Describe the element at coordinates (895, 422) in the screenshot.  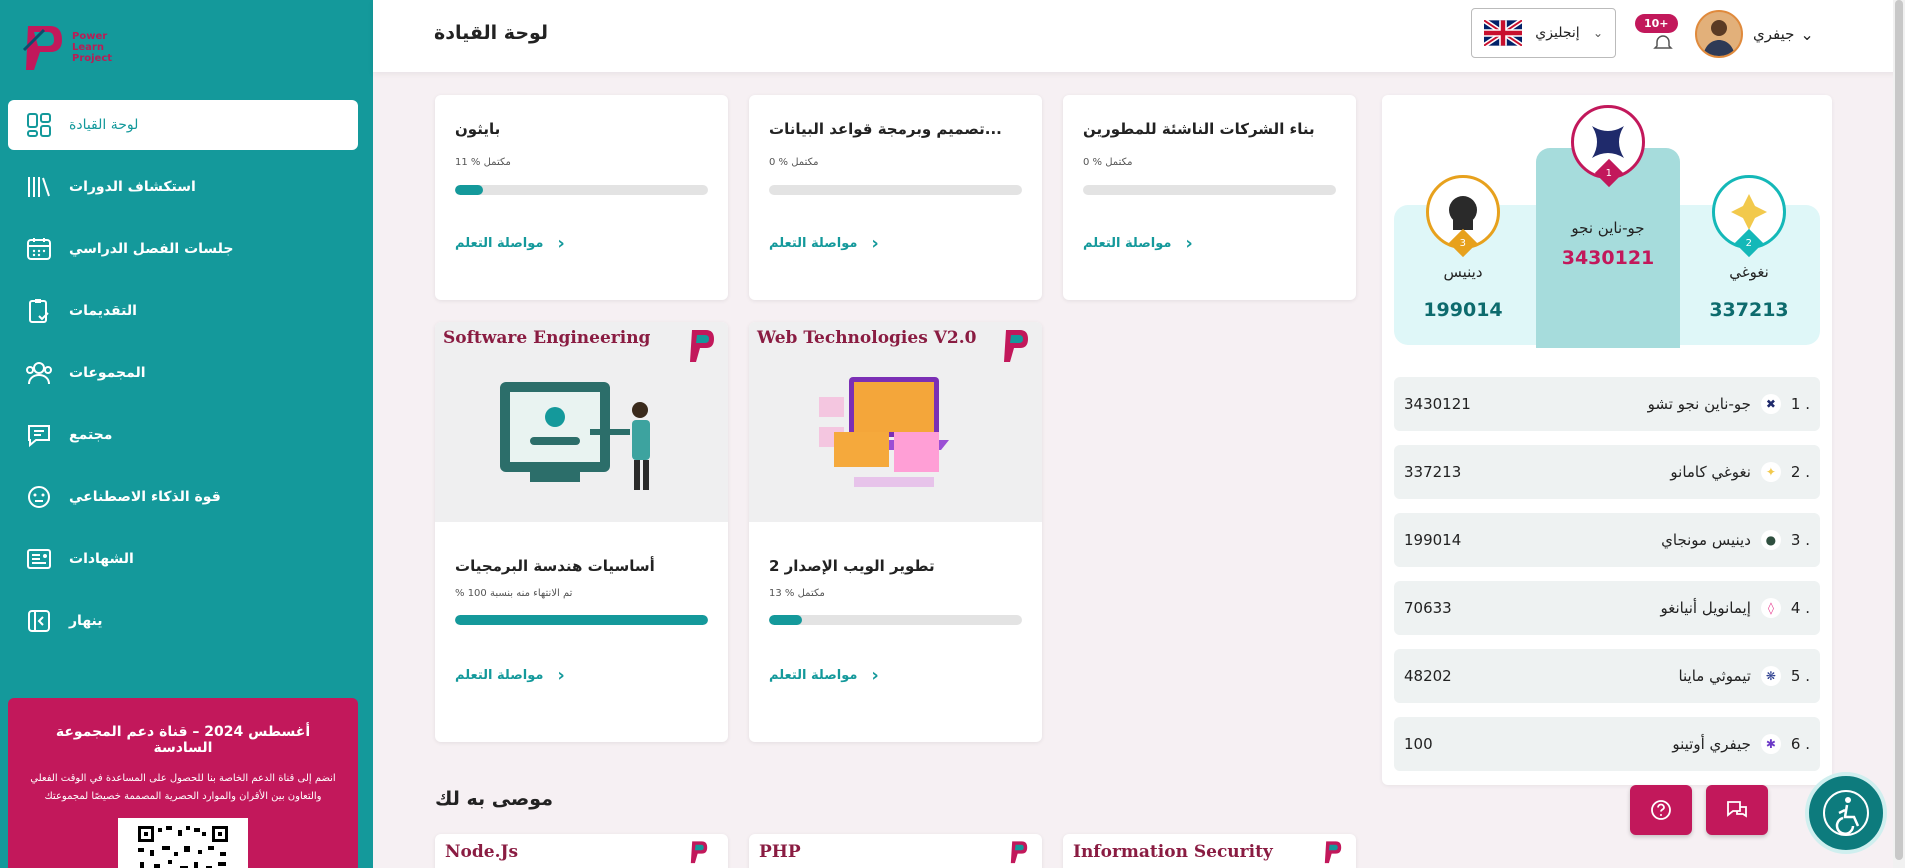
I see `course-thumbnail: Web Technologies V2.0` at that location.